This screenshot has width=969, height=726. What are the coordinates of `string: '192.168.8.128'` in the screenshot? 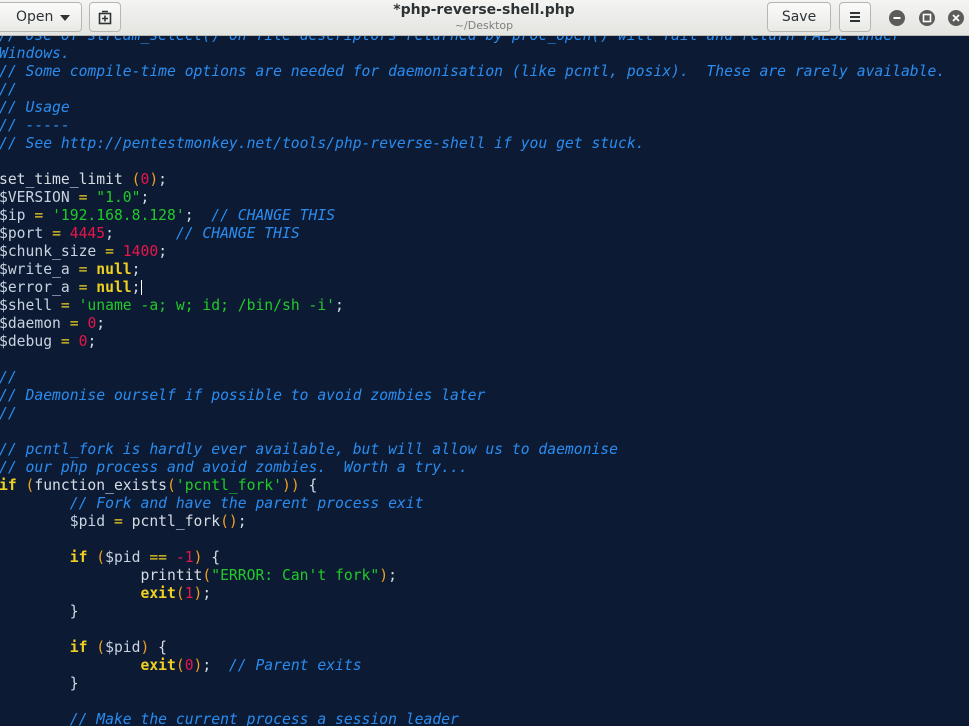 It's located at (118, 215).